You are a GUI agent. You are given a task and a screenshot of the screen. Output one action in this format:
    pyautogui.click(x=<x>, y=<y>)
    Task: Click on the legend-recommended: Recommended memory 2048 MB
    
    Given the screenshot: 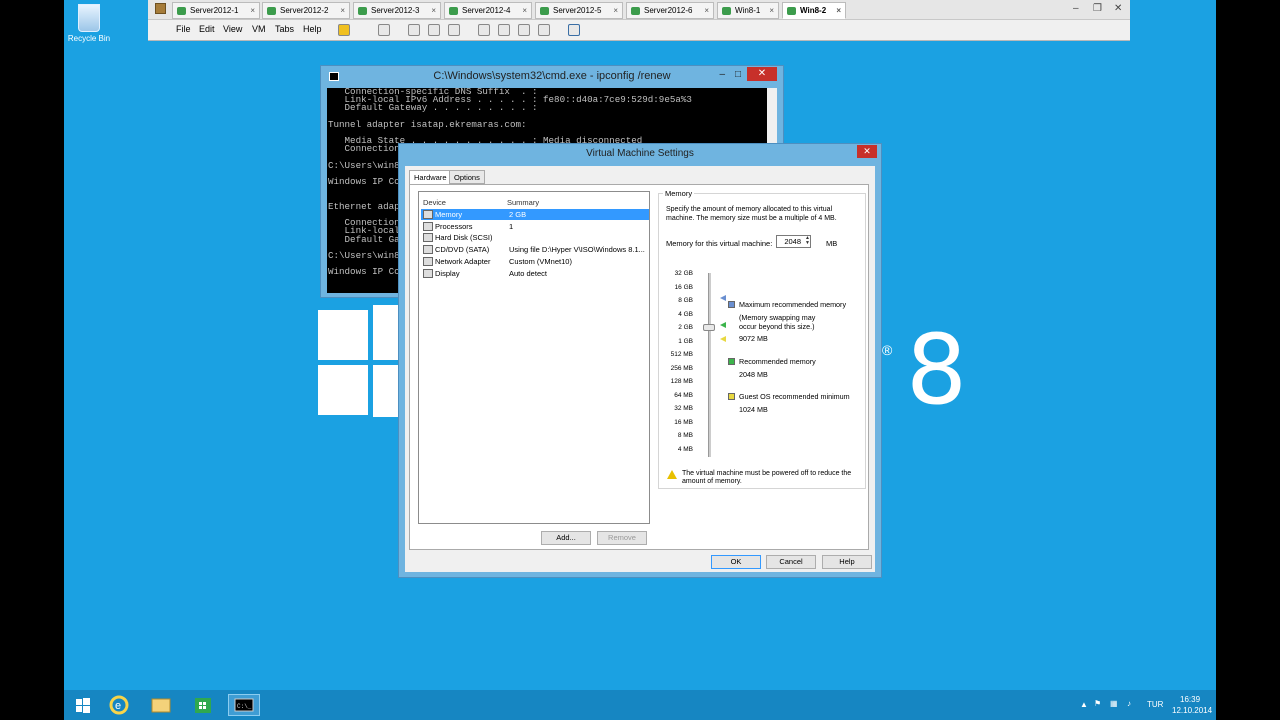 What is the action you would take?
    pyautogui.click(x=796, y=368)
    